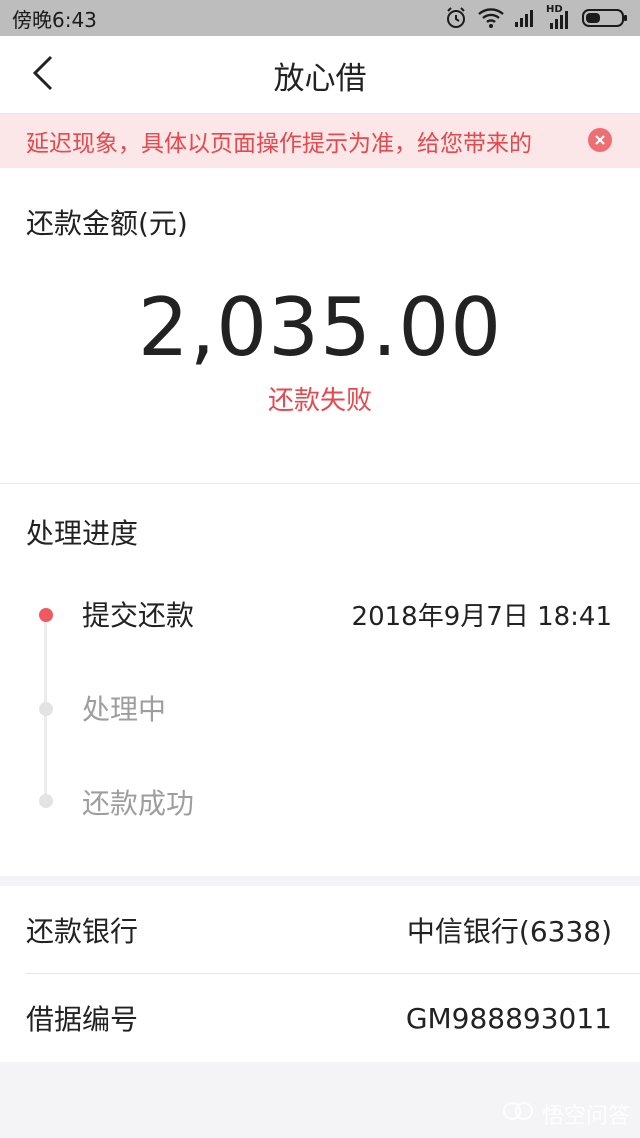 Image resolution: width=640 pixels, height=1138 pixels. I want to click on status-bar: 傍晚6:43 HD, so click(320, 18).